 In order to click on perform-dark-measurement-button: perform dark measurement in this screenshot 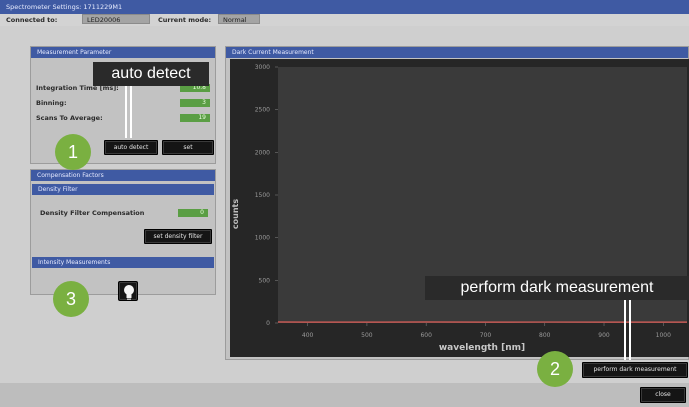, I will do `click(635, 370)`.